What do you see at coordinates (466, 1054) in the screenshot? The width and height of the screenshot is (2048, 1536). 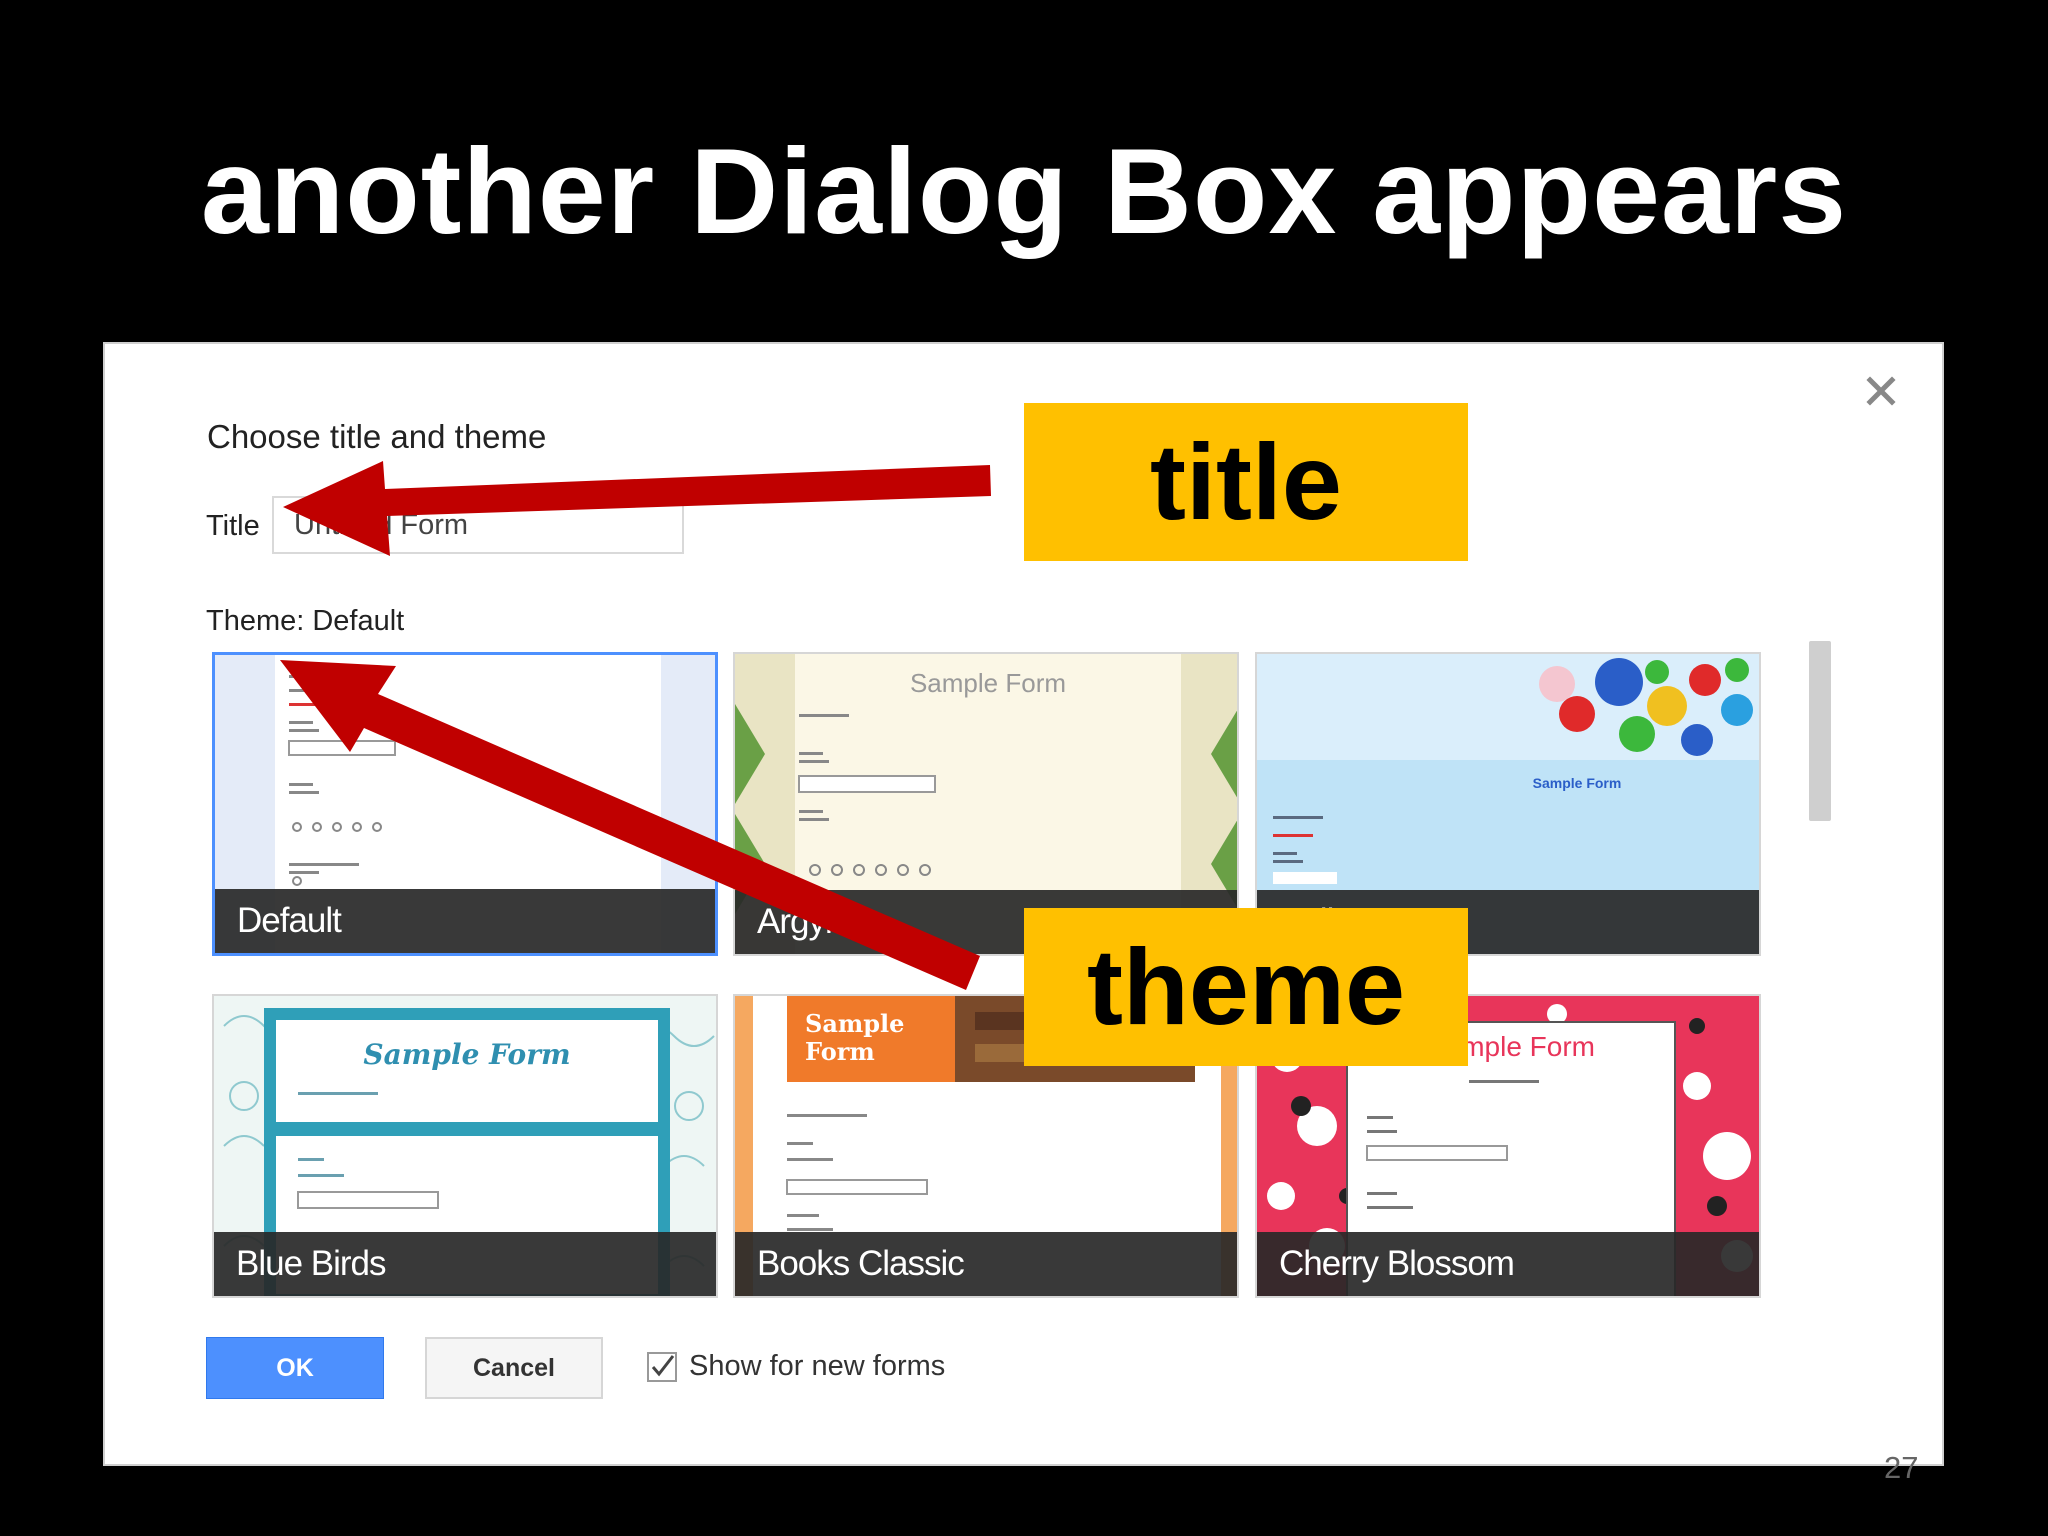 I see `blue-birds-sample-form: Sample Form` at bounding box center [466, 1054].